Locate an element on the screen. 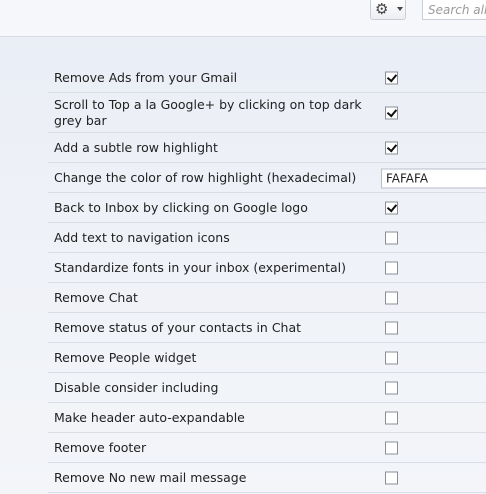 The height and width of the screenshot is (494, 486). setting-row-row-highlight: Add a subtle row highlight is located at coordinates (267, 148).